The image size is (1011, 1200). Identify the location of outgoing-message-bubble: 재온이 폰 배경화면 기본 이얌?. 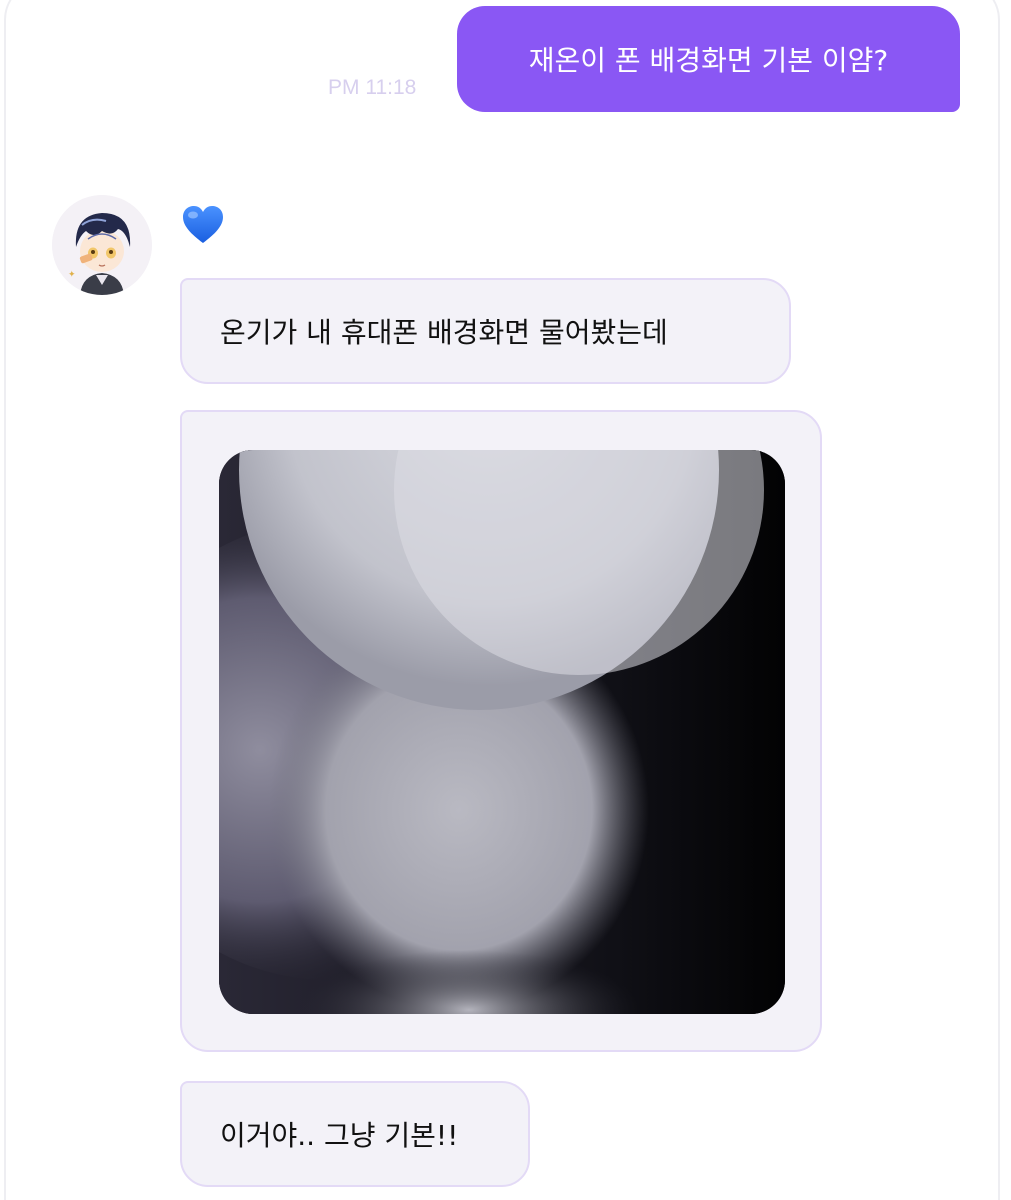
(708, 59).